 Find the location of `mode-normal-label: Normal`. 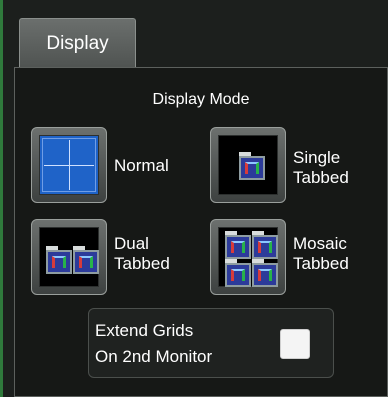

mode-normal-label: Normal is located at coordinates (141, 165).